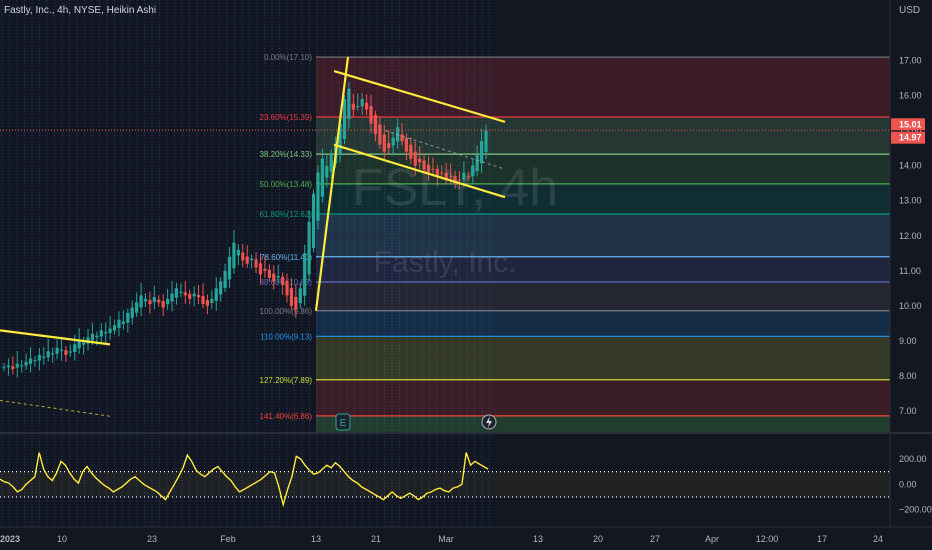 The width and height of the screenshot is (932, 550). Describe the element at coordinates (288, 57) in the screenshot. I see `fib-level-label: 0.00%(17.10)` at that location.